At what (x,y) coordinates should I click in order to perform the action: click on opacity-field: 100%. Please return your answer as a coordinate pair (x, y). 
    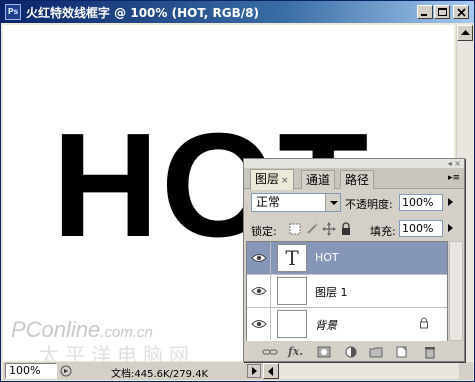
    Looking at the image, I should click on (421, 202).